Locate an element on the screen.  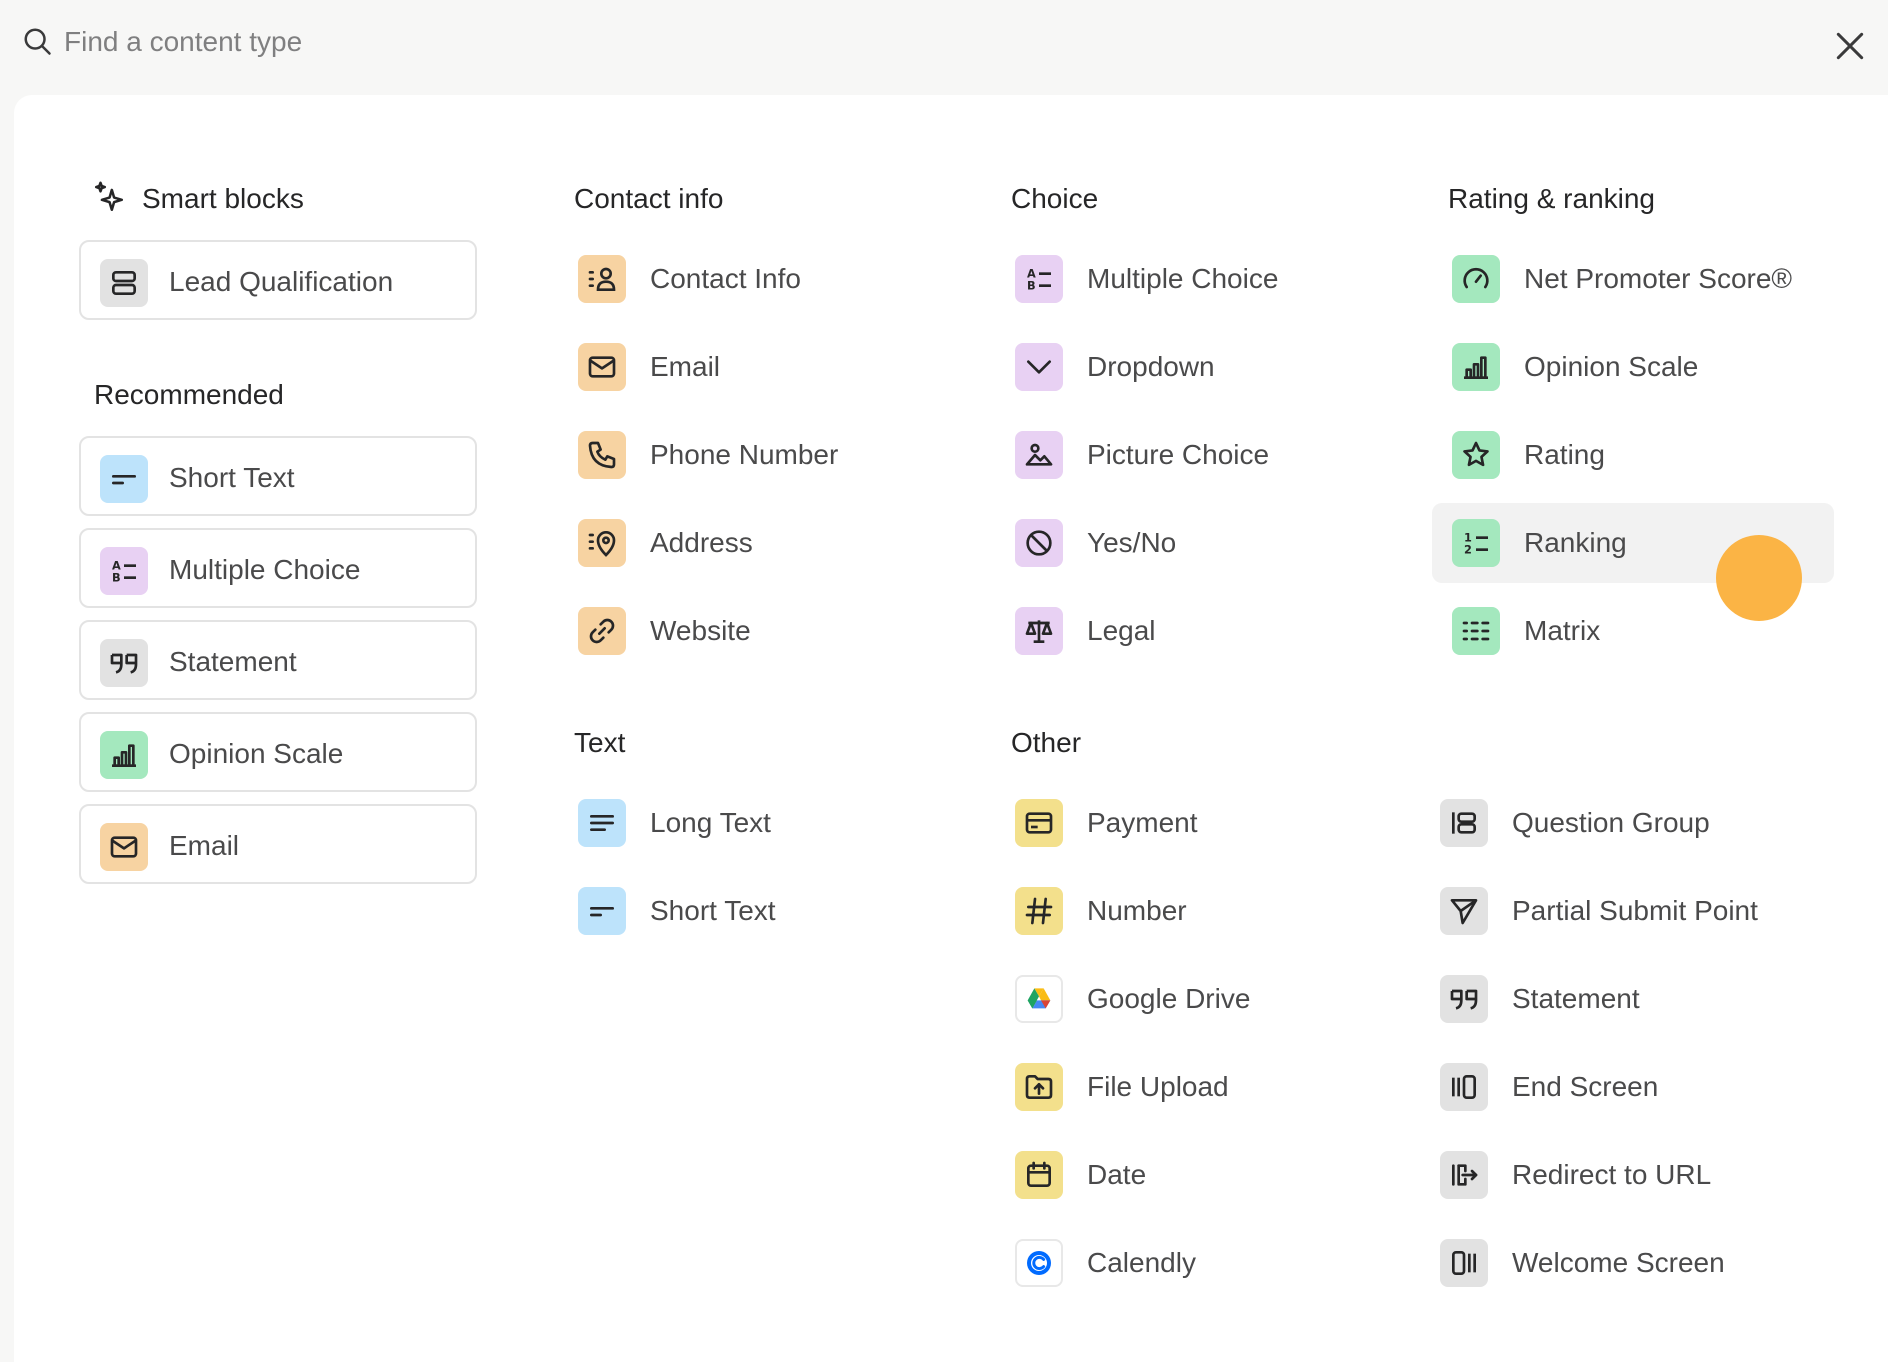
search-input is located at coordinates (864, 42).